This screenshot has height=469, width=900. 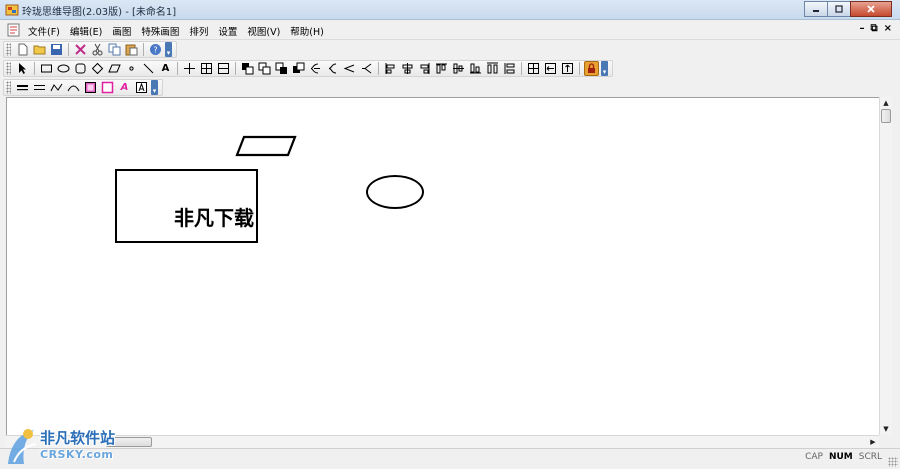 I want to click on app-icon, so click(x=12, y=10).